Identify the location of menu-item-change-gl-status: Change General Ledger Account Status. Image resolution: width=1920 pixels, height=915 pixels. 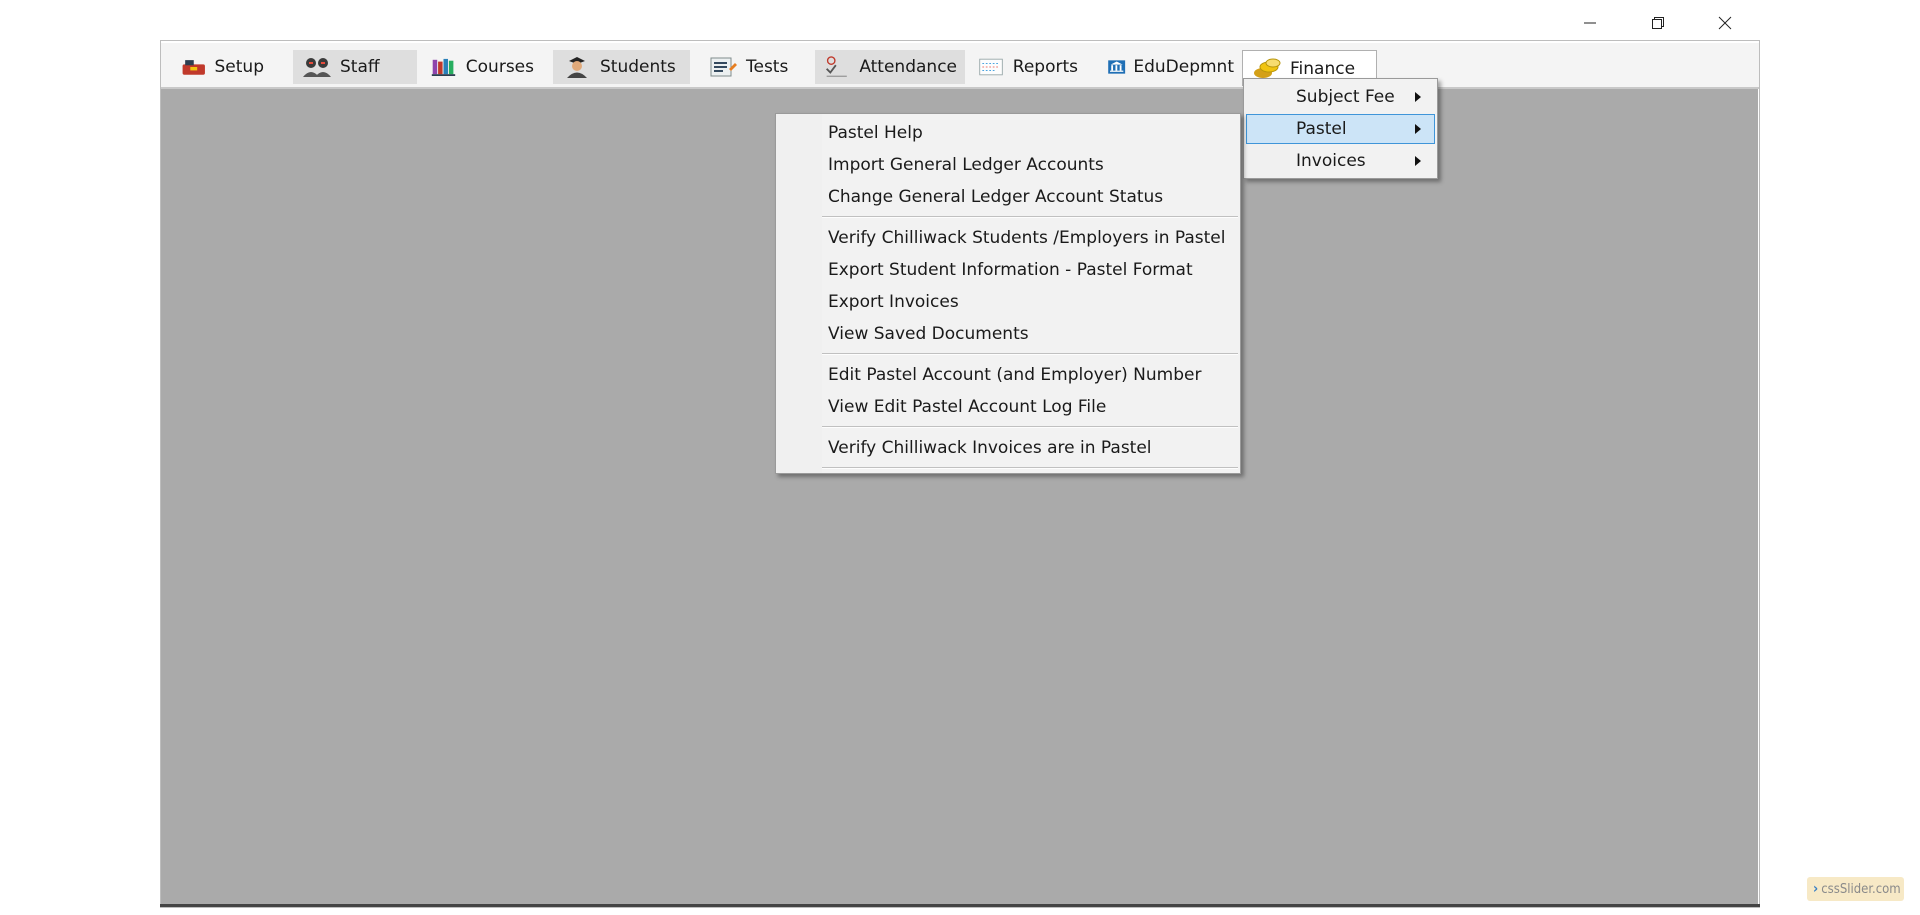
(1008, 197).